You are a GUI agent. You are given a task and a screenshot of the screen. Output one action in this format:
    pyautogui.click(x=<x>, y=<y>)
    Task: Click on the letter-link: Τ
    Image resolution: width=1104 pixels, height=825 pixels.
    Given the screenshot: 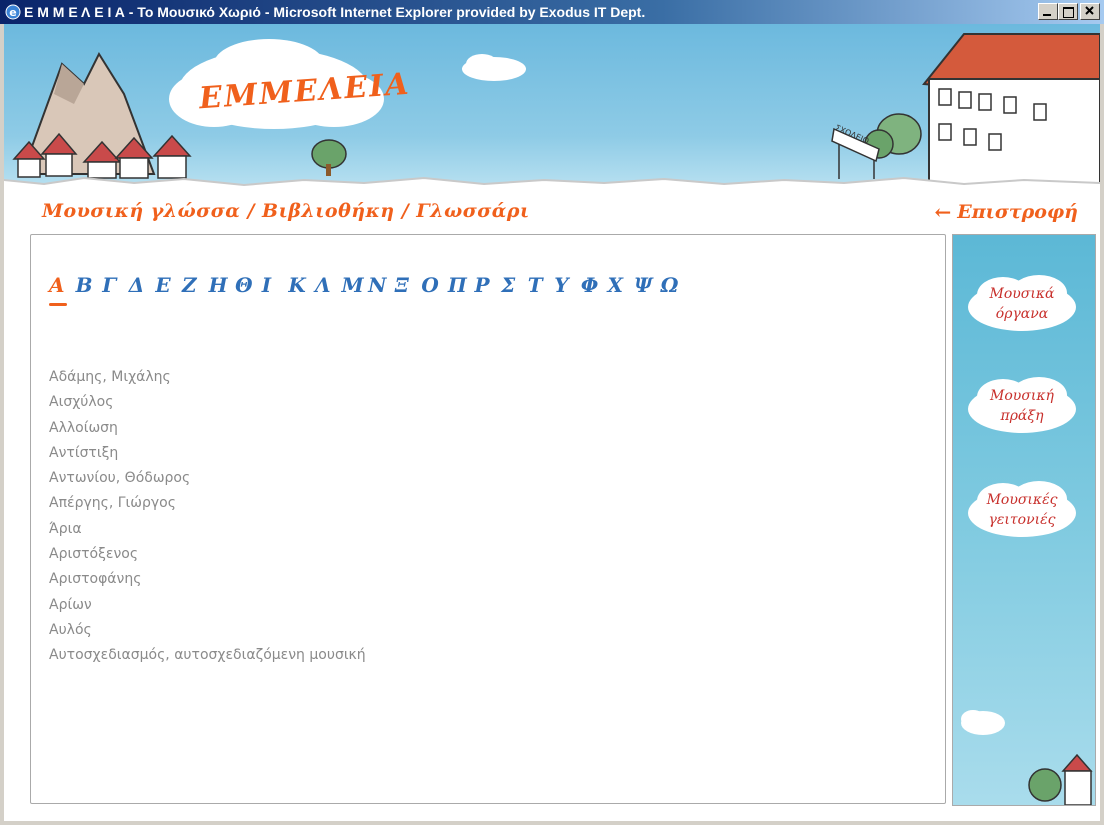 What is the action you would take?
    pyautogui.click(x=541, y=285)
    